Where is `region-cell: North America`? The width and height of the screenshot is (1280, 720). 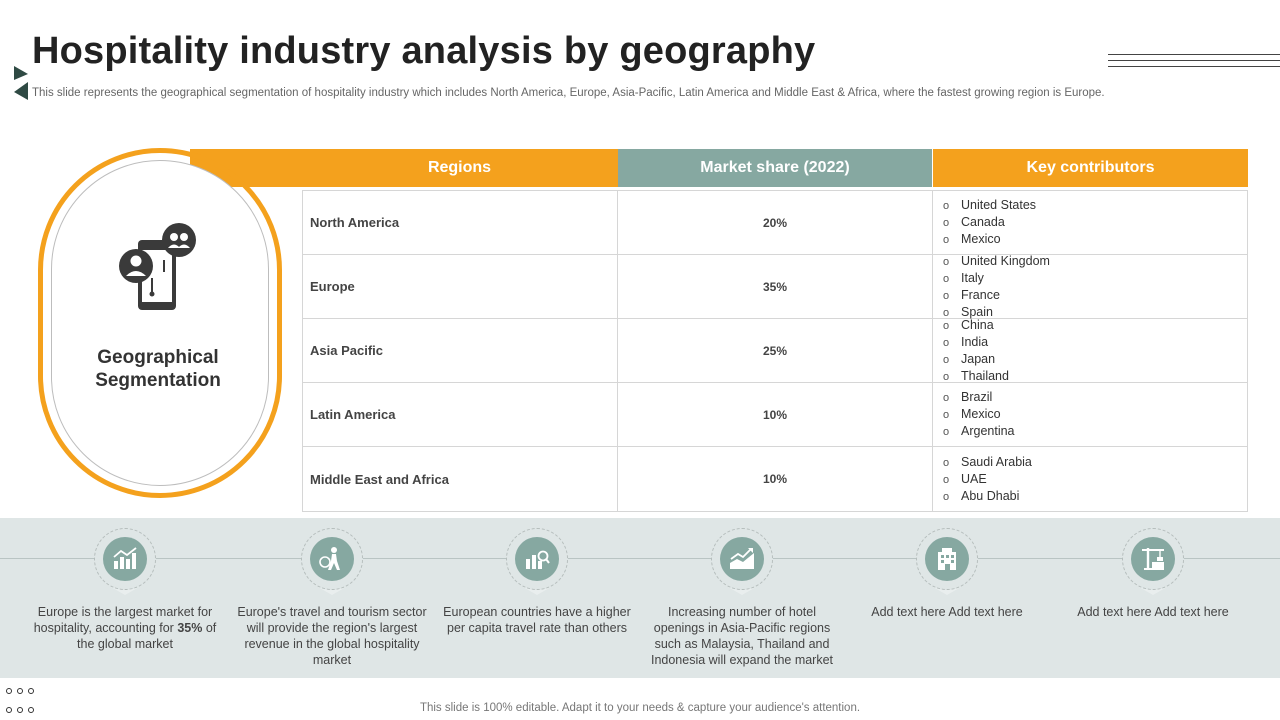
region-cell: North America is located at coordinates (460, 222).